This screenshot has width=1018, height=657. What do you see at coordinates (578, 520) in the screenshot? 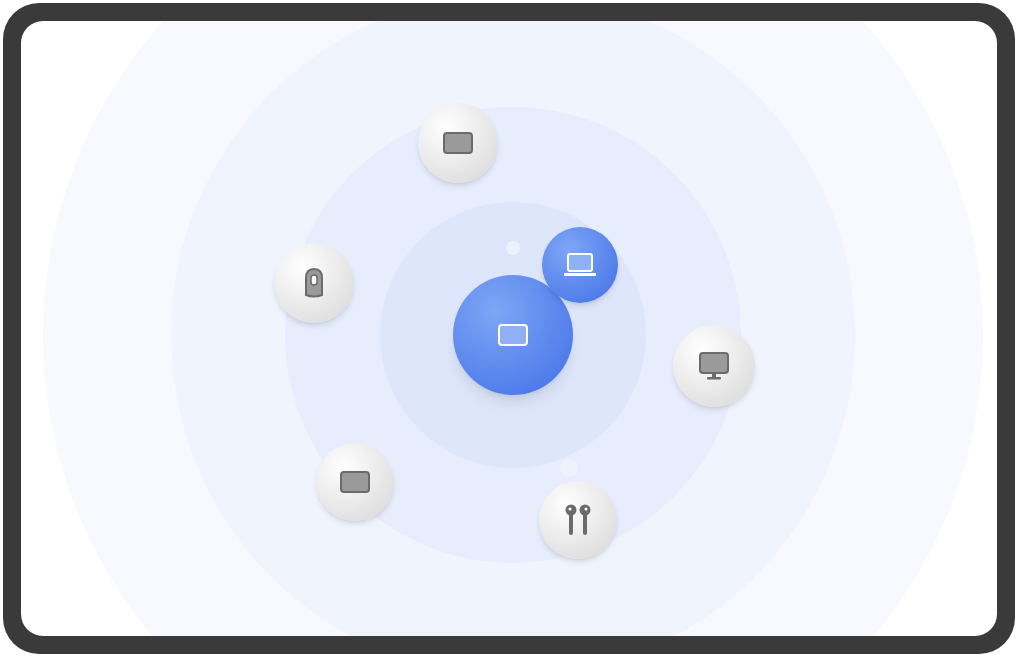
I see `earbuds-icon` at bounding box center [578, 520].